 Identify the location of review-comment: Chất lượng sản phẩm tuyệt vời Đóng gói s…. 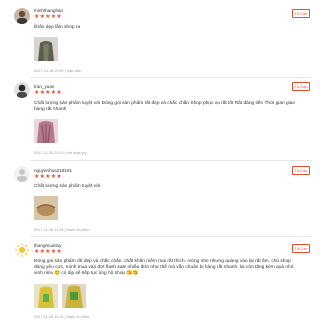
(165, 106).